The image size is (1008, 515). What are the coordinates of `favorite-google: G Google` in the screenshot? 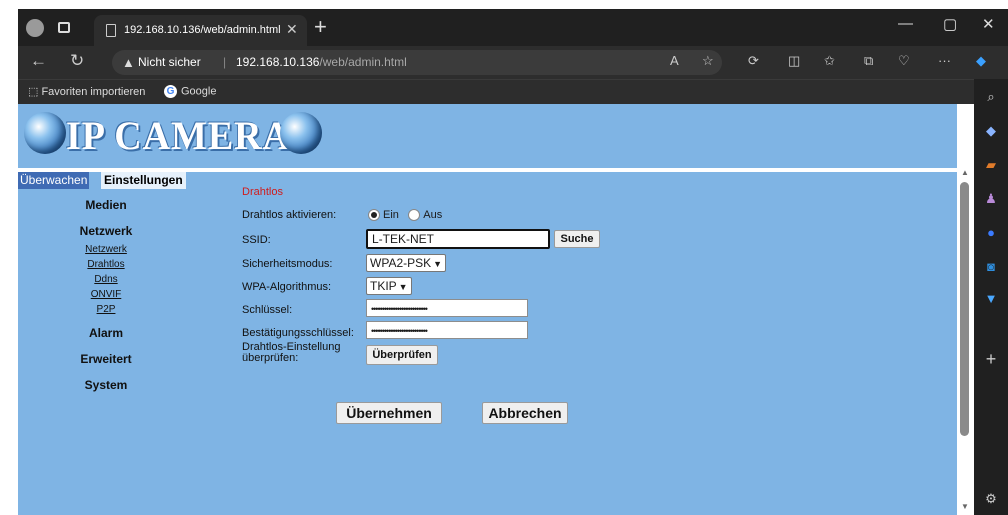 It's located at (190, 91).